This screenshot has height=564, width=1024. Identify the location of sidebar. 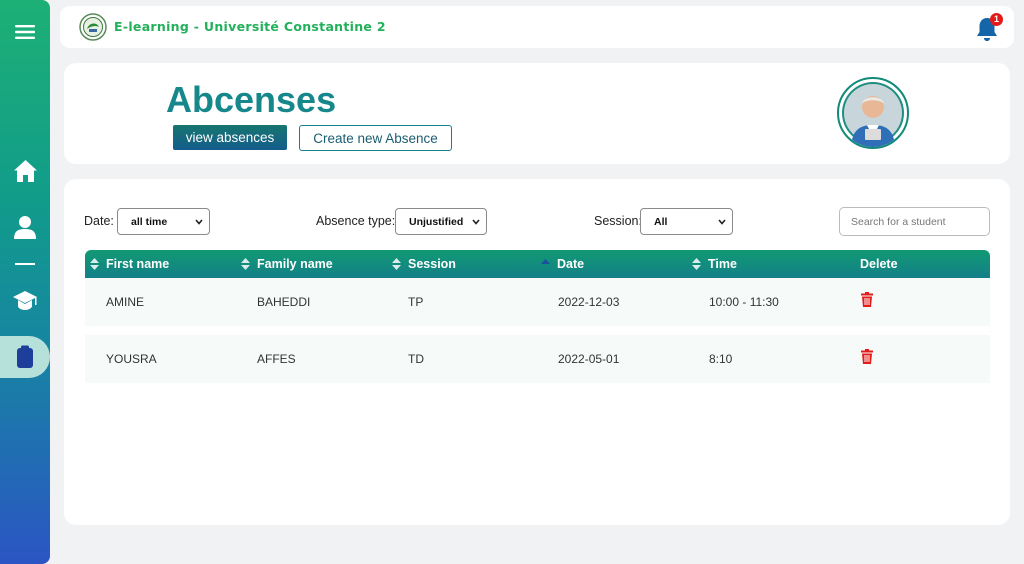
(25, 282).